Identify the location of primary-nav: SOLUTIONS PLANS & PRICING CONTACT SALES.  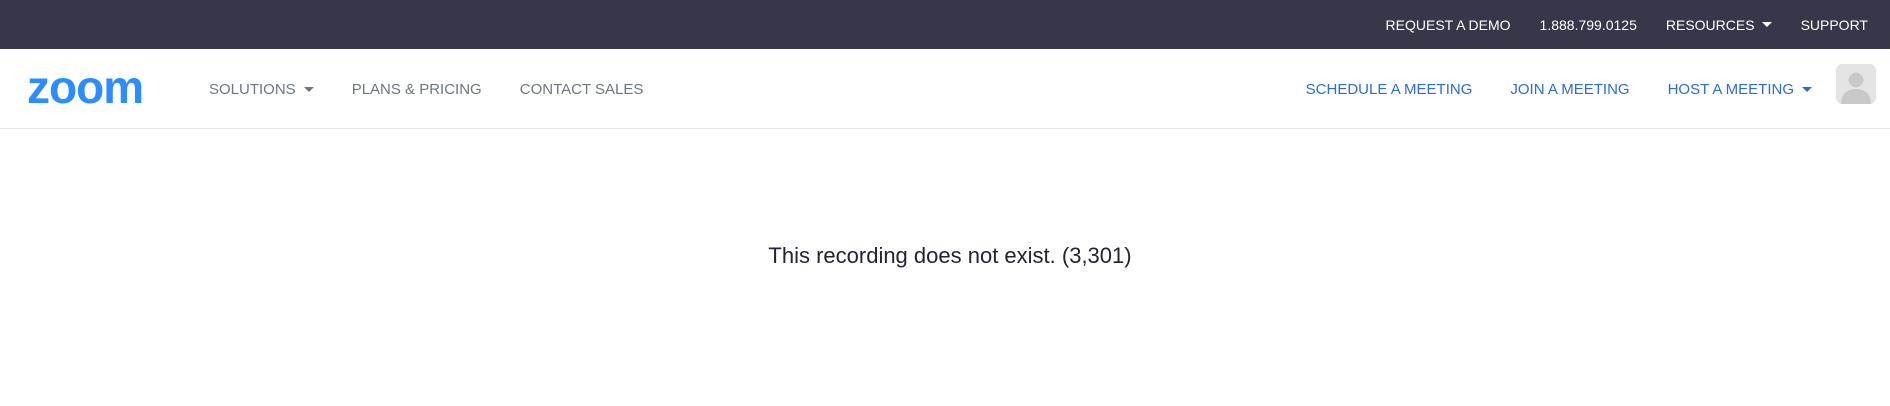
(426, 89).